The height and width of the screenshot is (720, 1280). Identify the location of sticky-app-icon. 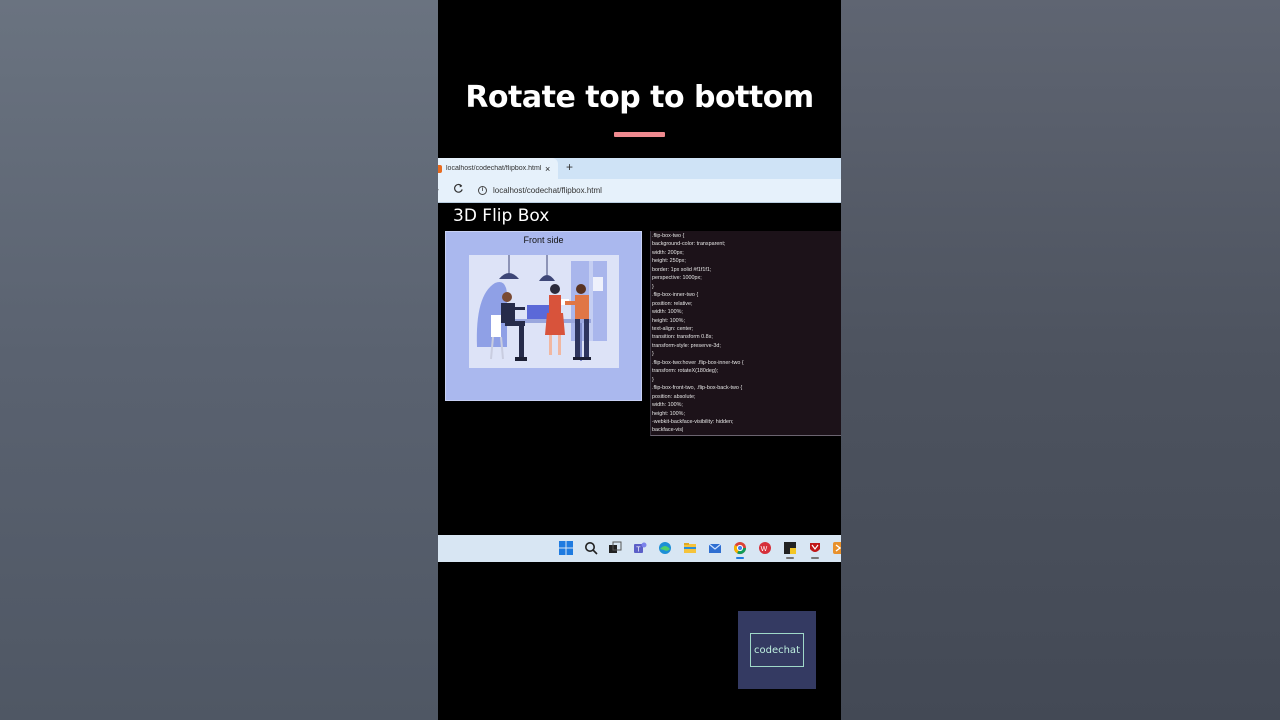
(790, 550).